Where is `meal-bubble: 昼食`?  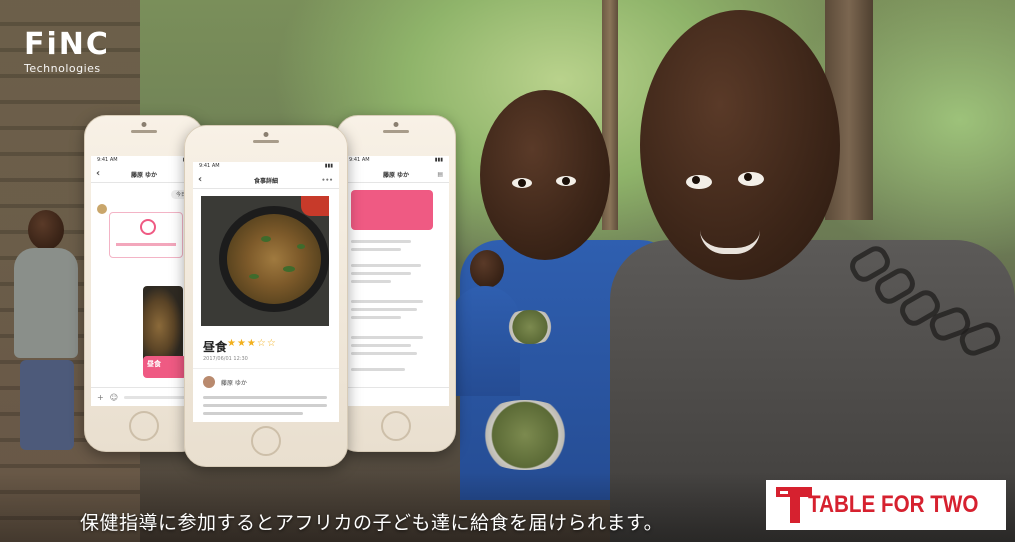 meal-bubble: 昼食 is located at coordinates (165, 367).